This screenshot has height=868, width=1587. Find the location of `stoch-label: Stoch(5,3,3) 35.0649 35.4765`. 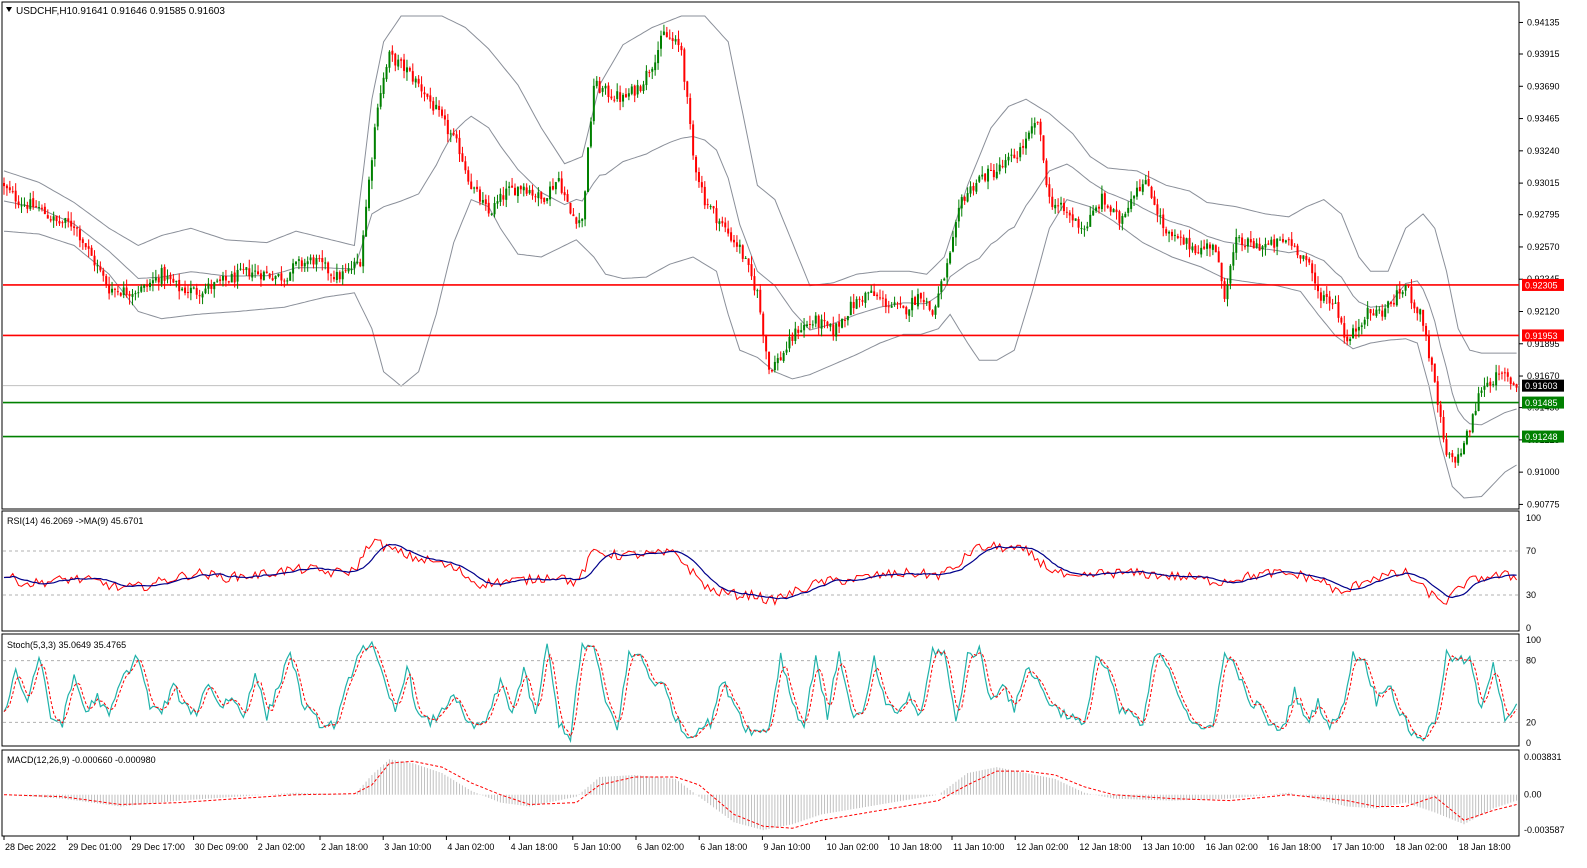

stoch-label: Stoch(5,3,3) 35.0649 35.4765 is located at coordinates (66, 645).